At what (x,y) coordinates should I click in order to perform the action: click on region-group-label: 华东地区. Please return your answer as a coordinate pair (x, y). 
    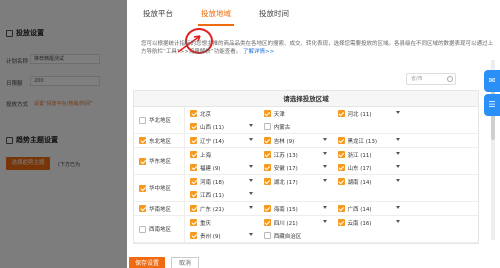
    Looking at the image, I should click on (159, 161).